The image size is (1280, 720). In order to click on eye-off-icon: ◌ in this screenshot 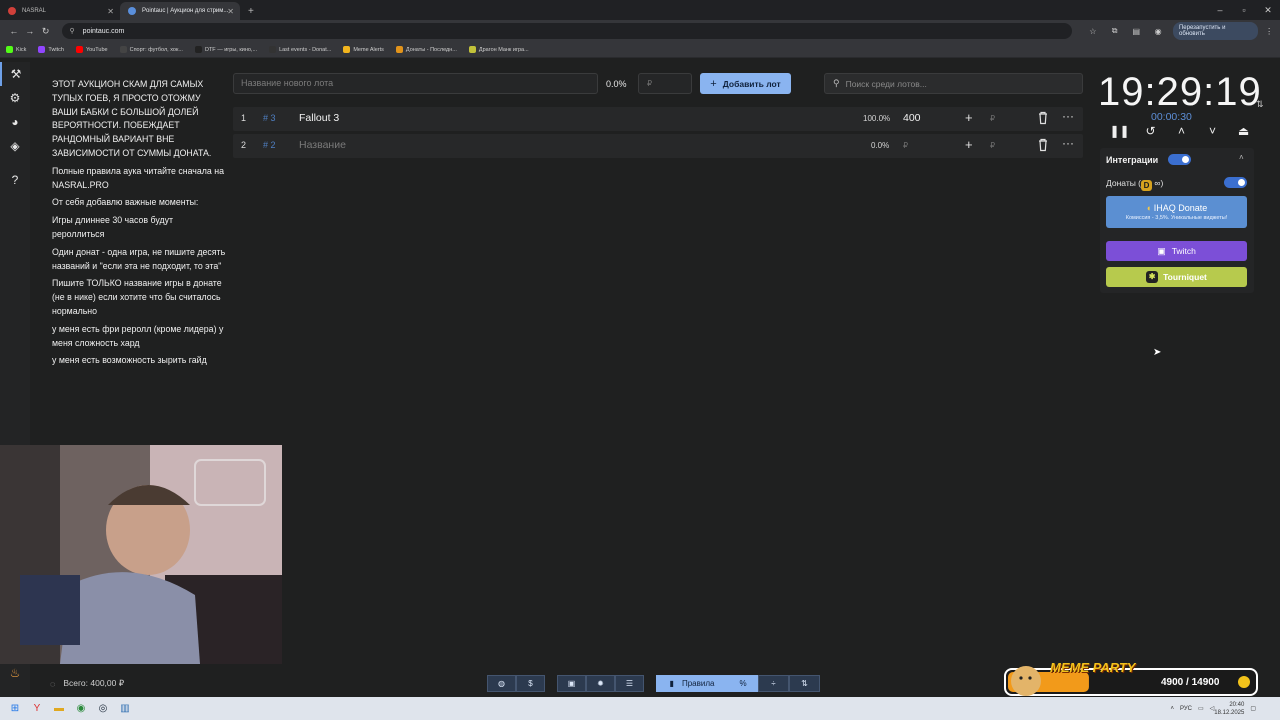, I will do `click(52, 684)`.